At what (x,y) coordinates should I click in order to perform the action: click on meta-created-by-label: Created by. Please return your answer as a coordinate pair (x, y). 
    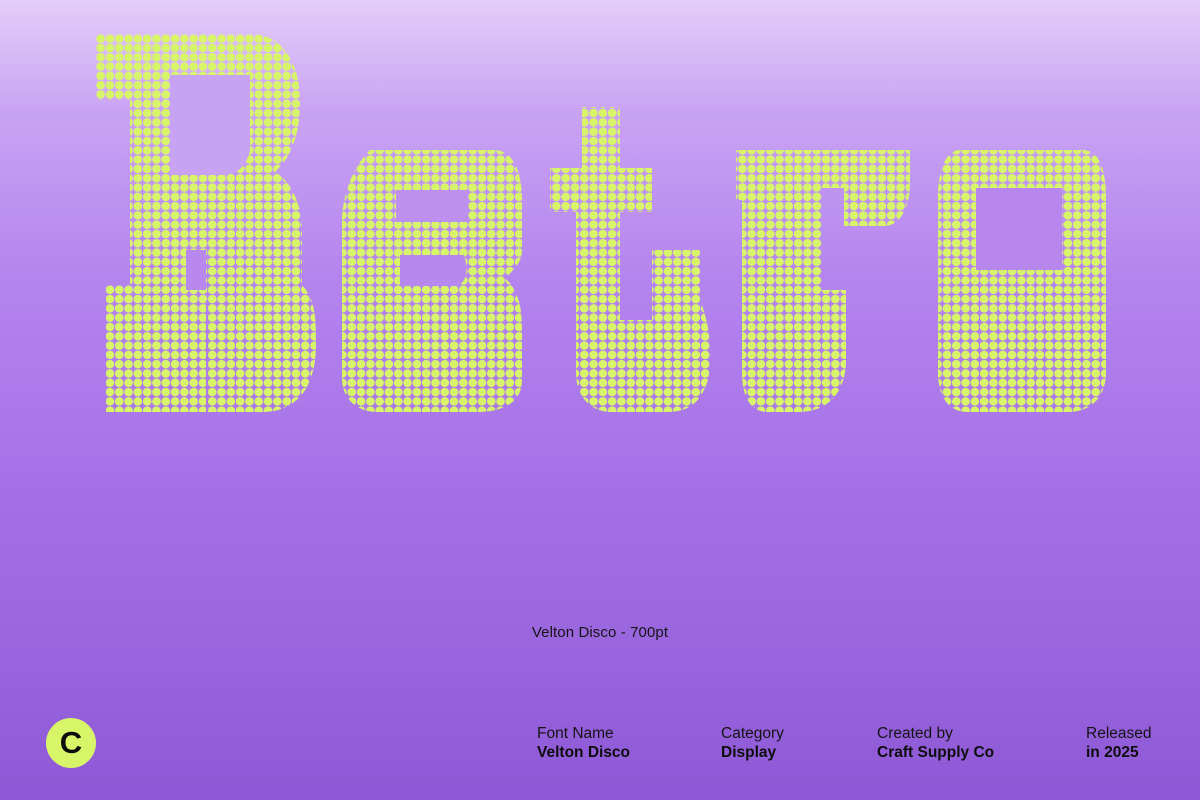
    Looking at the image, I should click on (915, 733).